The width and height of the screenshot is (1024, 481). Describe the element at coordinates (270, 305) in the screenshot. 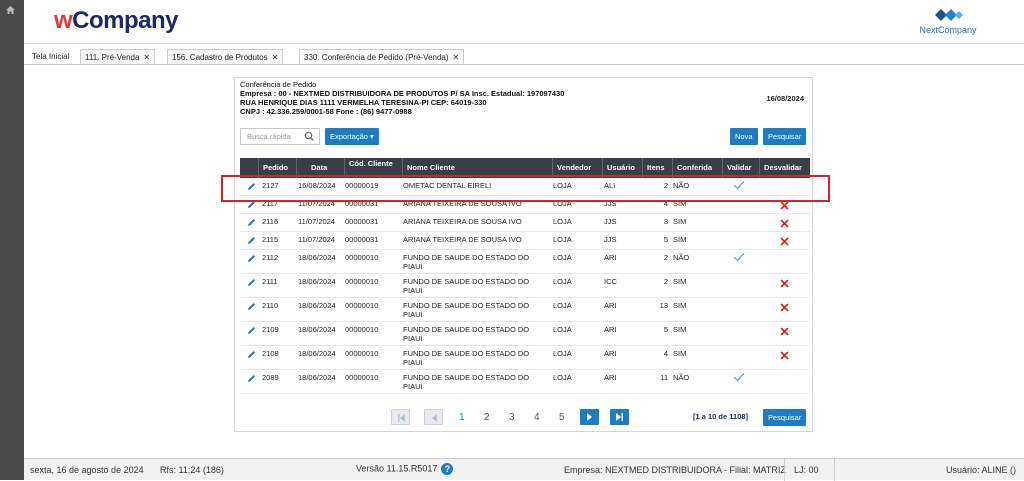

I see `cell-pedido: 2110` at that location.